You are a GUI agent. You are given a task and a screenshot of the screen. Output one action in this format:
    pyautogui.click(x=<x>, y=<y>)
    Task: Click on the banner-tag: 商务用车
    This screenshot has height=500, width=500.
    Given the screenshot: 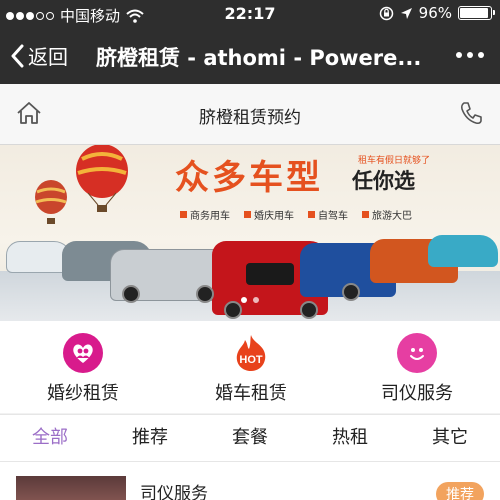 What is the action you would take?
    pyautogui.click(x=205, y=214)
    